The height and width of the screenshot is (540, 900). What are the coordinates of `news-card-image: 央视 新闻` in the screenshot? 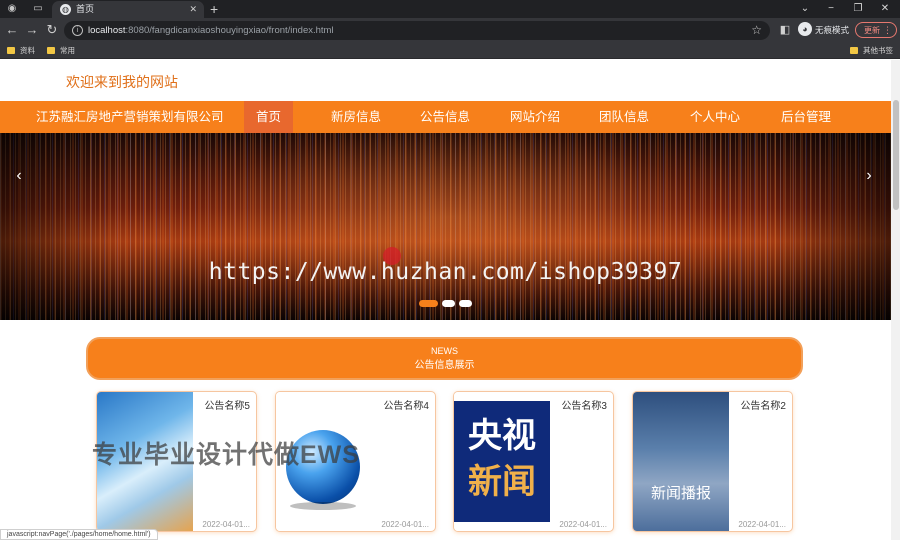 It's located at (502, 461).